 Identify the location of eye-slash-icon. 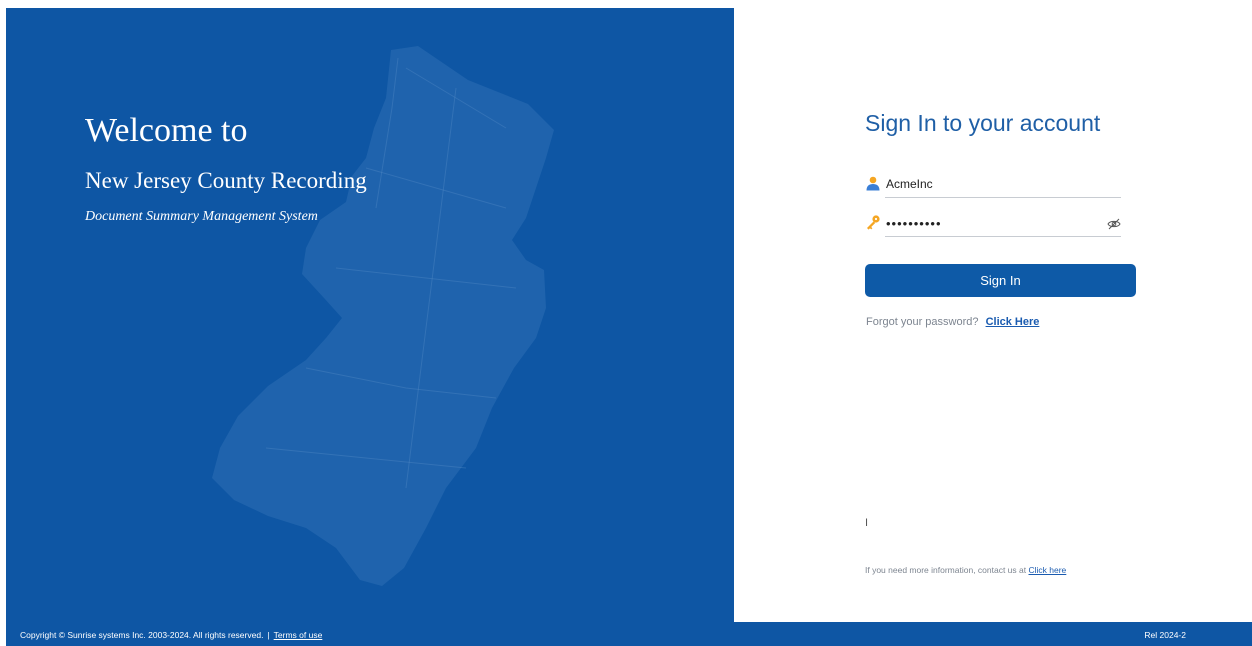
(1114, 224).